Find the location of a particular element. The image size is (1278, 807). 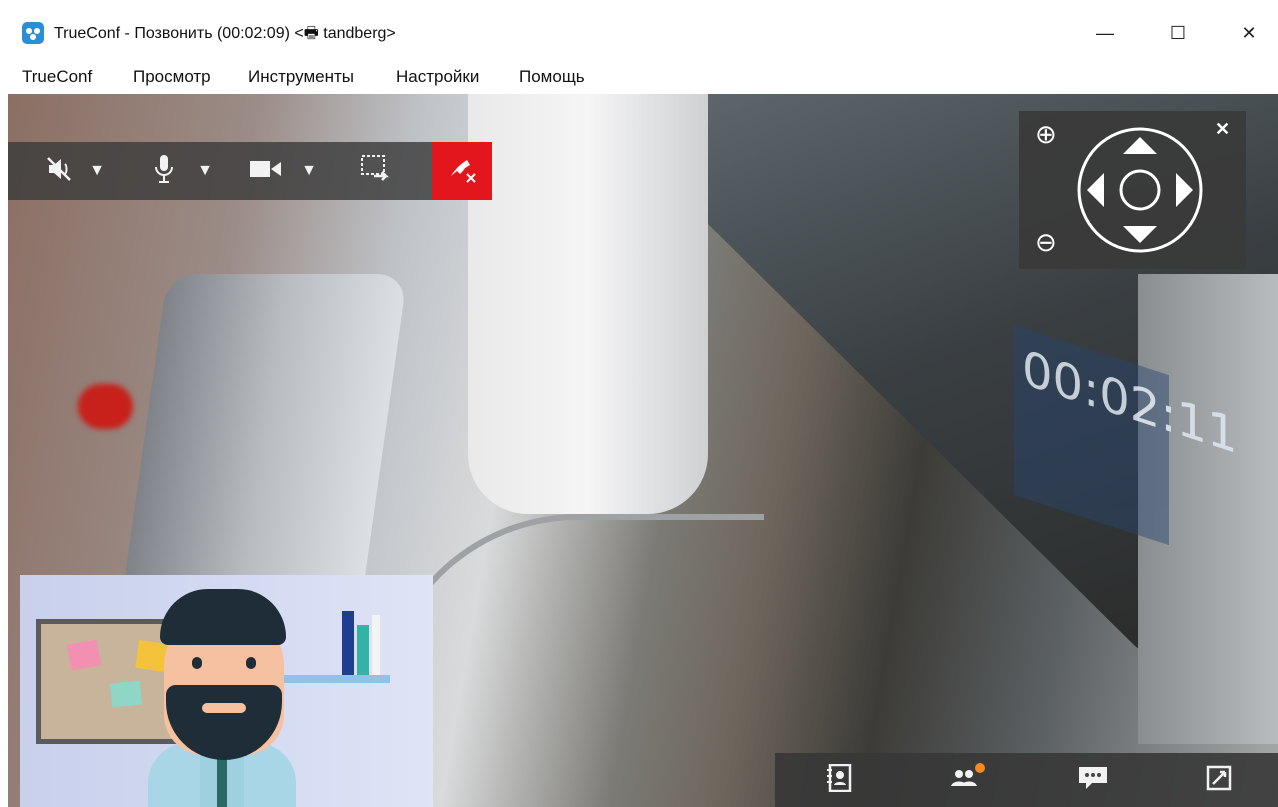

pan-right-icon is located at coordinates (1184, 190).